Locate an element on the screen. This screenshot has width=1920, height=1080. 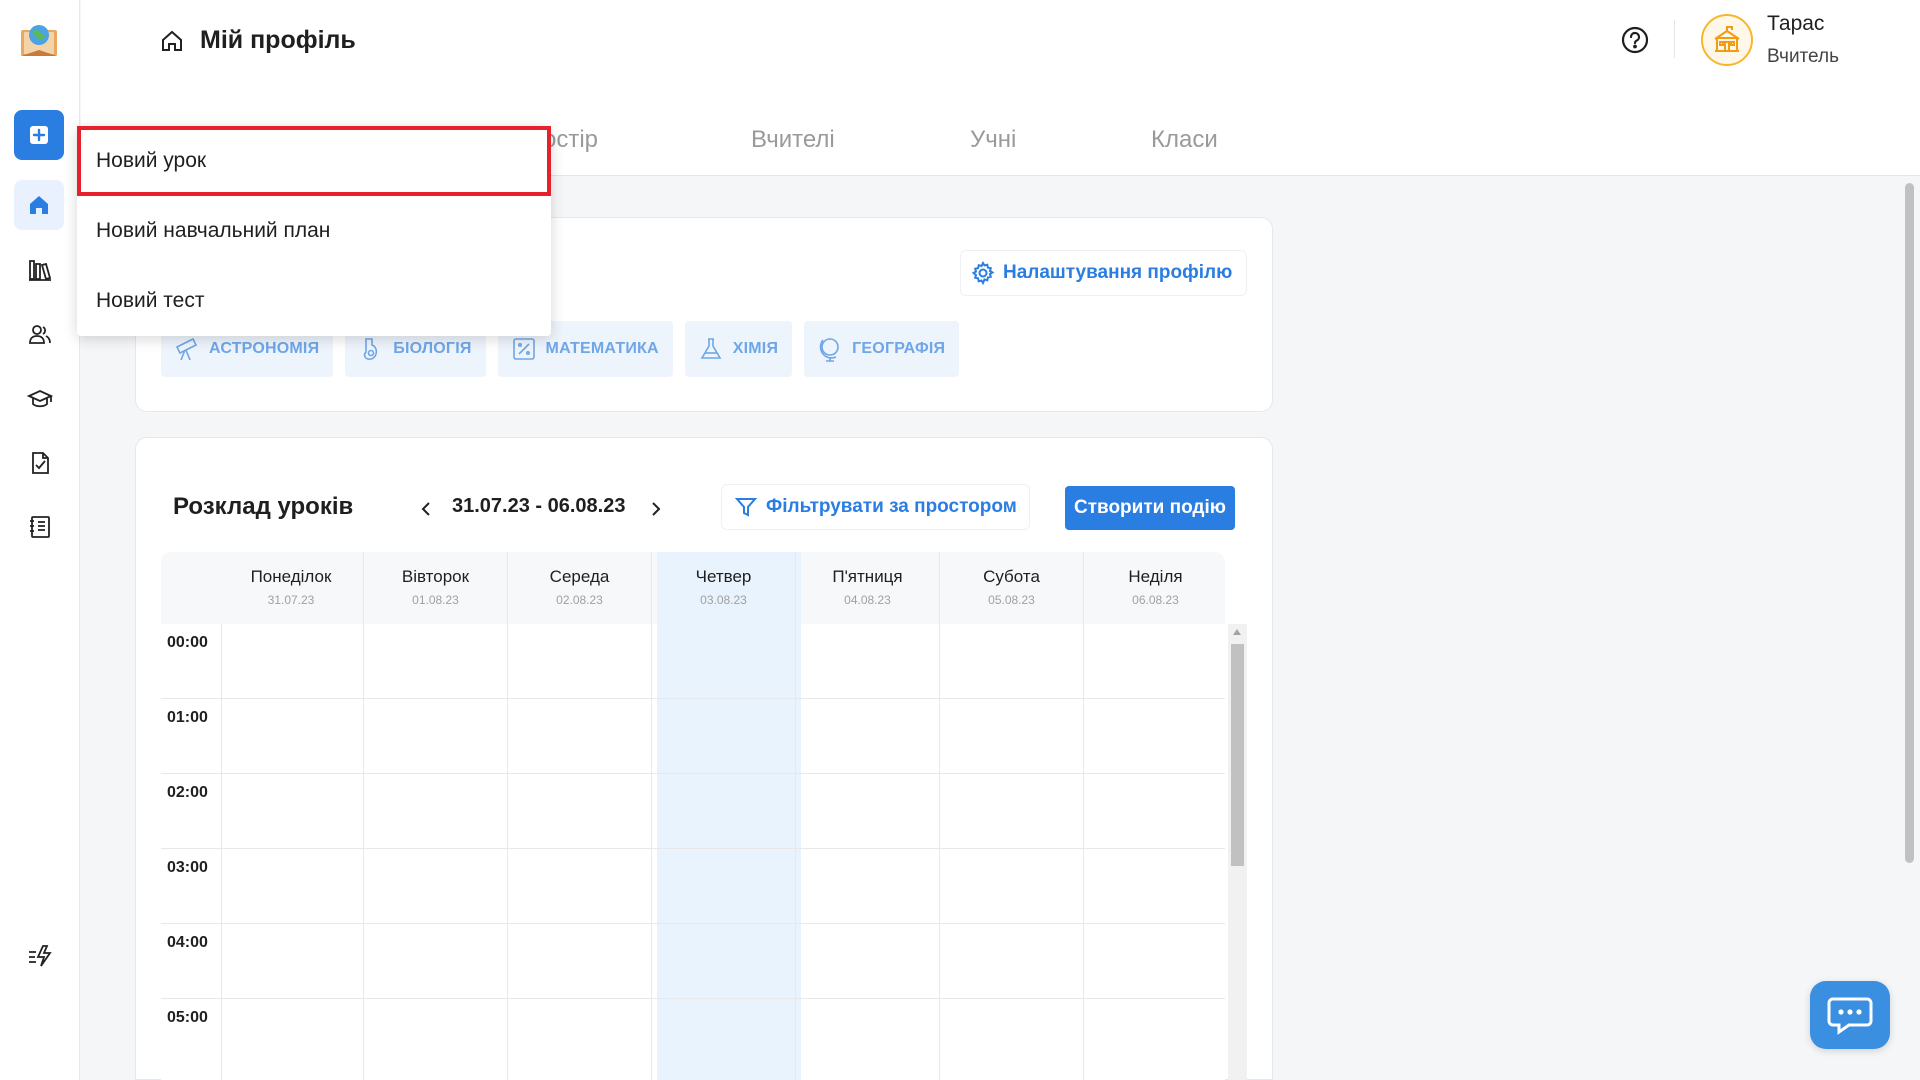
menu-item-new-test: Новий тест is located at coordinates (314, 301).